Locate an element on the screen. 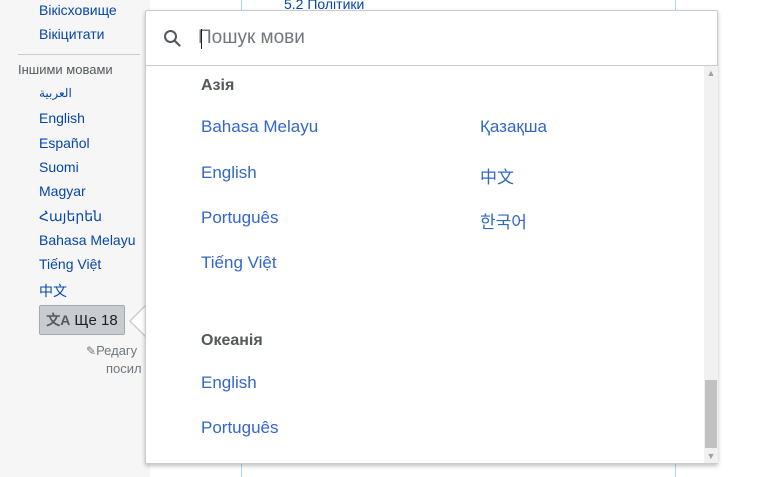 The height and width of the screenshot is (477, 770). sidebar-lang-vietnamese: Tiếng Việt is located at coordinates (70, 264).